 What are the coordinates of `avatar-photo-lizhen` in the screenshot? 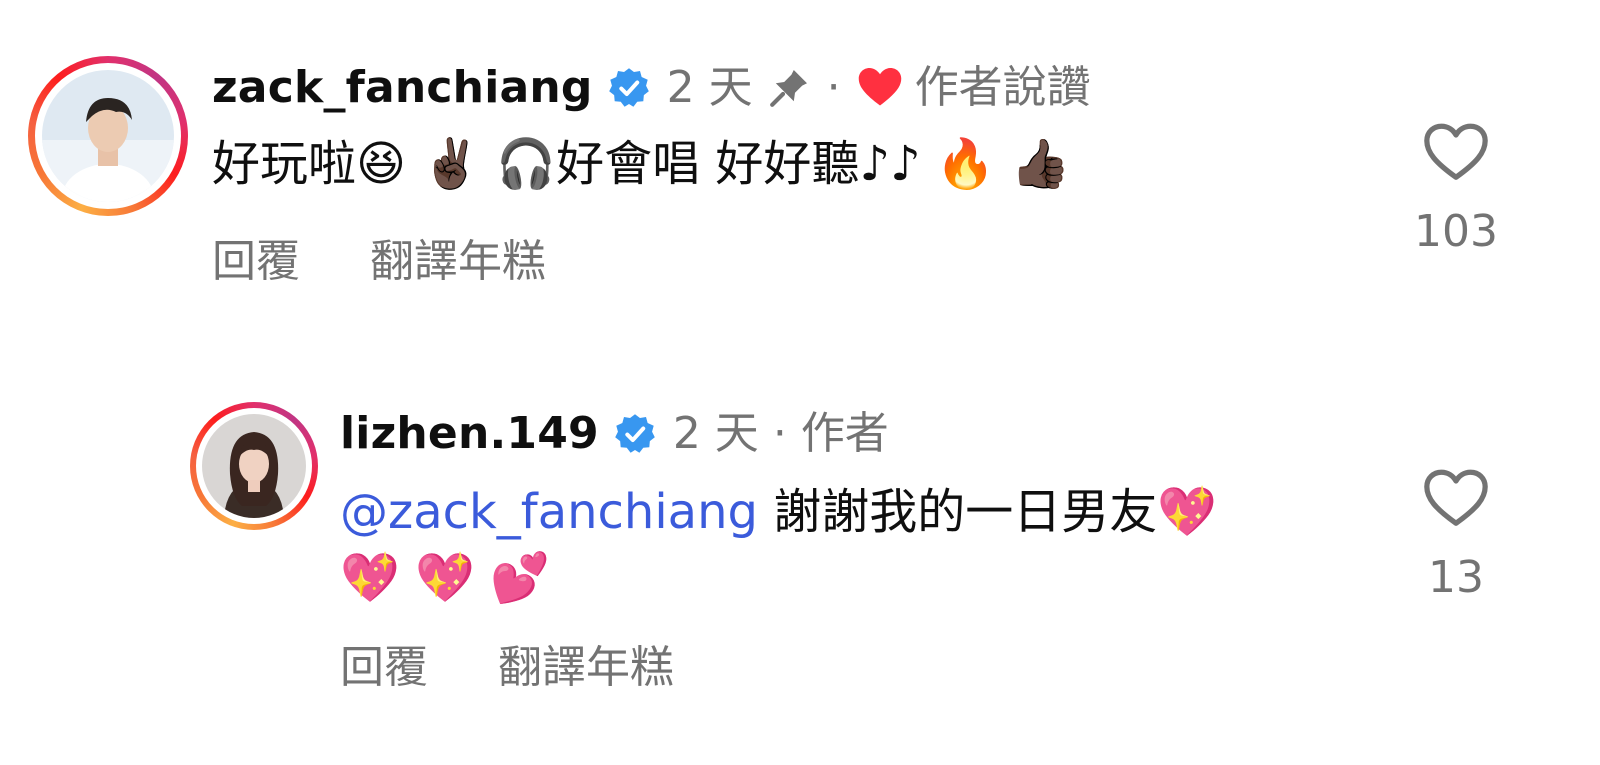 It's located at (254, 466).